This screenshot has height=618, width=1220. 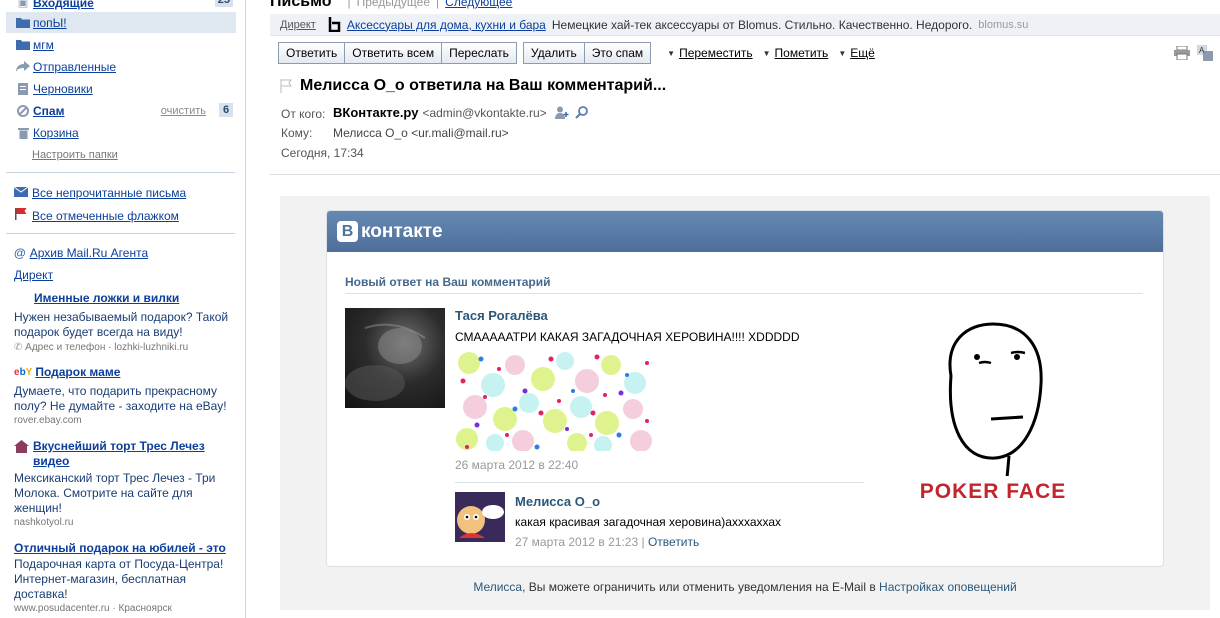 I want to click on page-title: Письмо, so click(x=301, y=5).